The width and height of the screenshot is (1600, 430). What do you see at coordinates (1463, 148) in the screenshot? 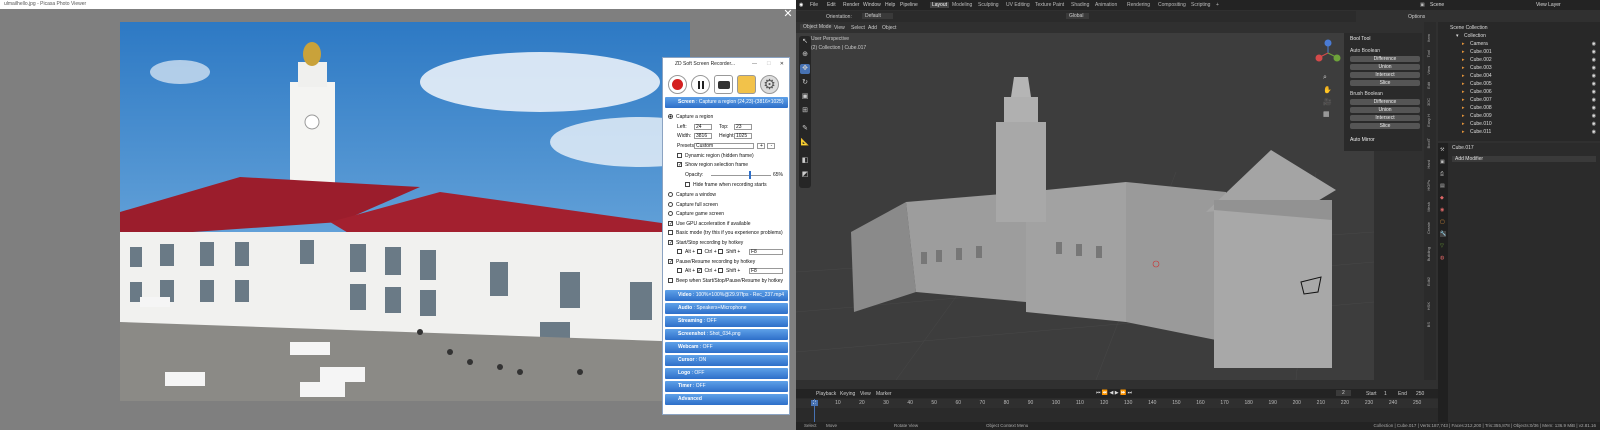
I see `object-name: Cube.017` at bounding box center [1463, 148].